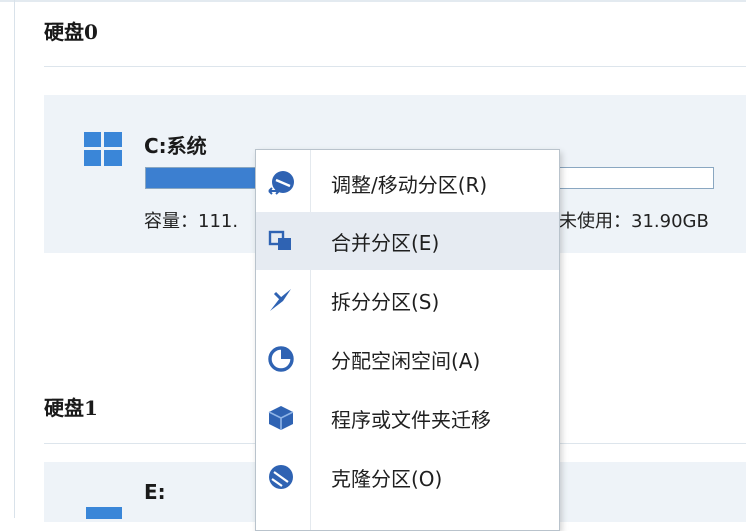 This screenshot has width=746, height=531. Describe the element at coordinates (71, 408) in the screenshot. I see `disk1-title: 硬盘1` at that location.